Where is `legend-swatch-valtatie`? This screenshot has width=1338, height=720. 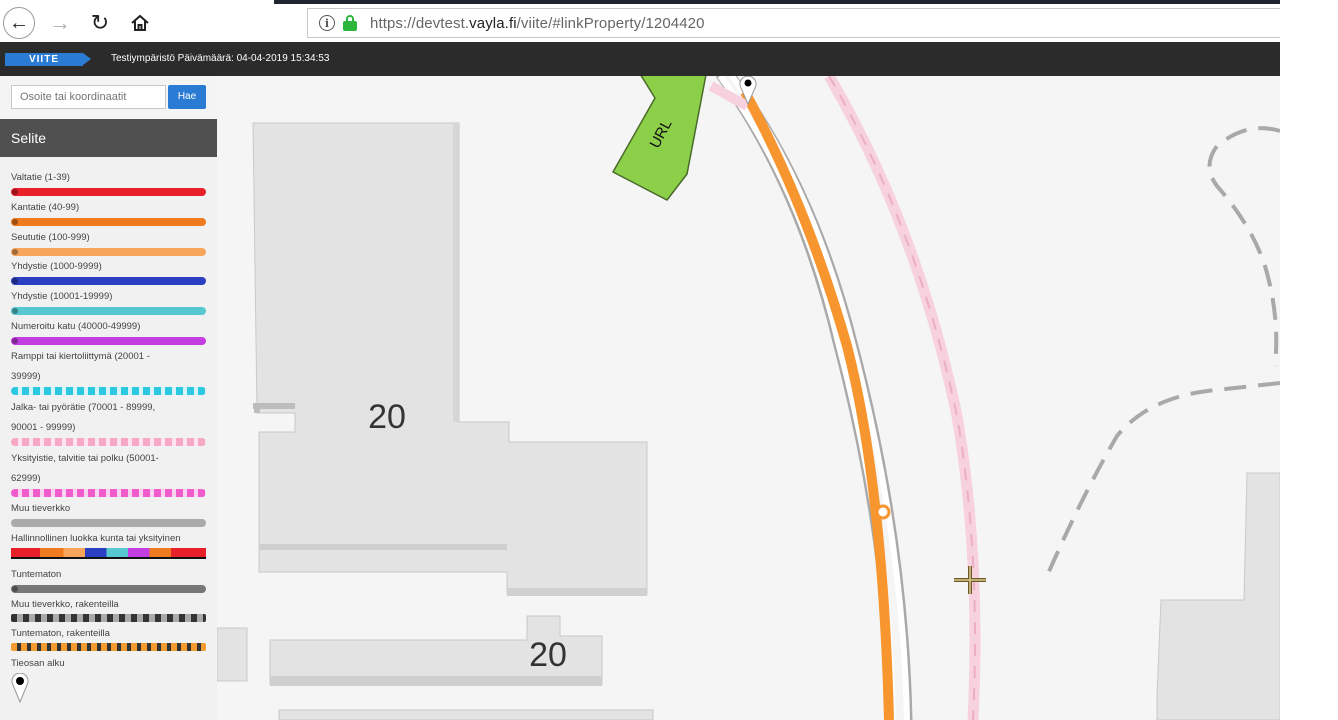 legend-swatch-valtatie is located at coordinates (108, 192).